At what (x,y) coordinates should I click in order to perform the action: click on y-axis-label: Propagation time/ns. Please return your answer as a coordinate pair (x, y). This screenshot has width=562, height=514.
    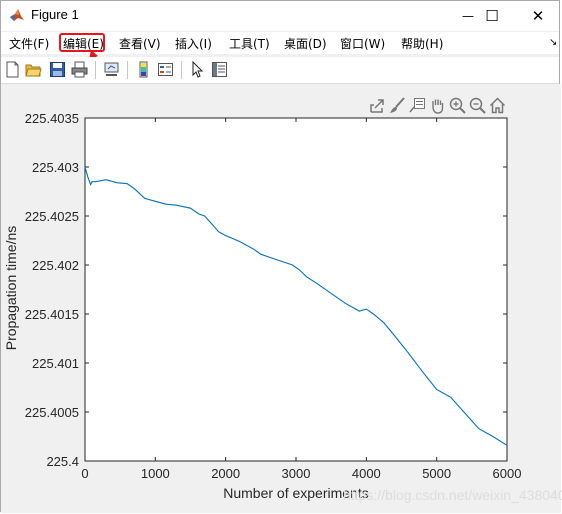
    Looking at the image, I should click on (11, 288).